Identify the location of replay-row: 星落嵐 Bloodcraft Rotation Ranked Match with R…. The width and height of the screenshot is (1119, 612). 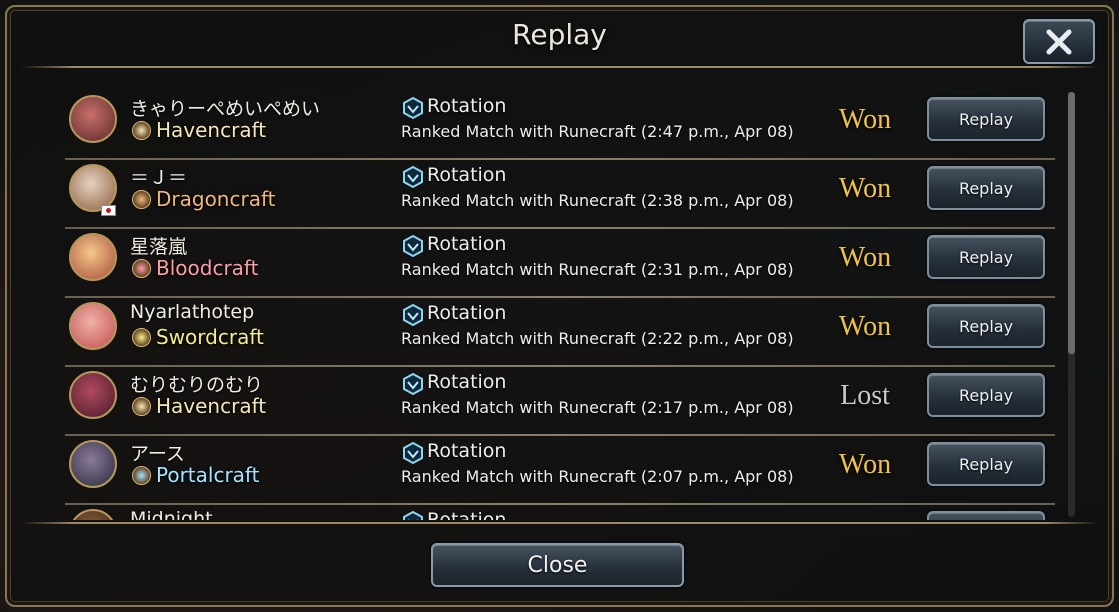
(560, 263).